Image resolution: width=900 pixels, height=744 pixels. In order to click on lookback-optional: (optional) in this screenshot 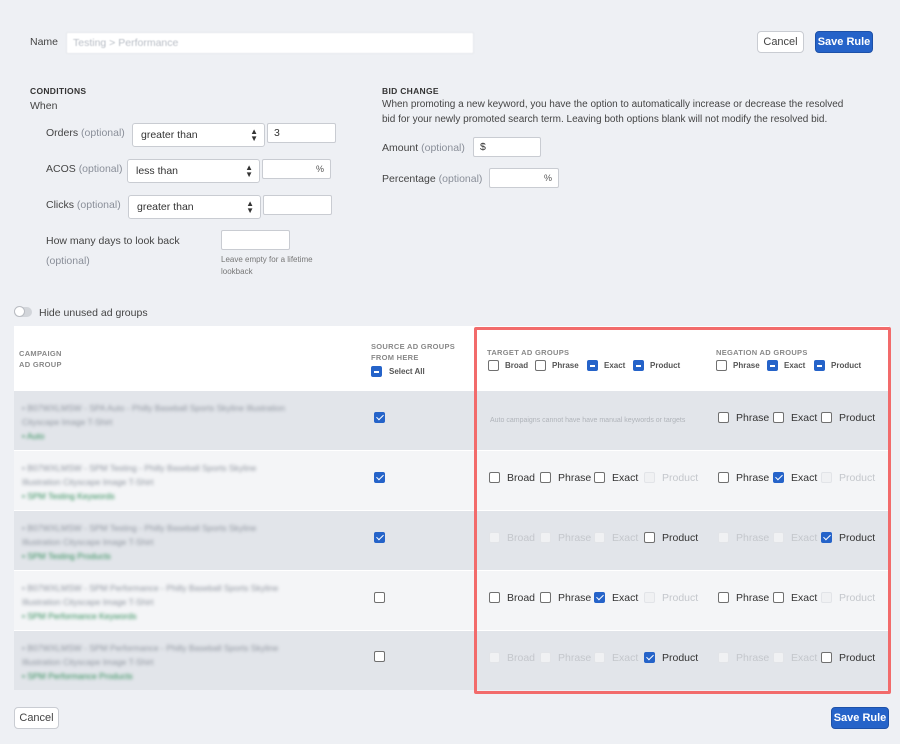, I will do `click(68, 261)`.